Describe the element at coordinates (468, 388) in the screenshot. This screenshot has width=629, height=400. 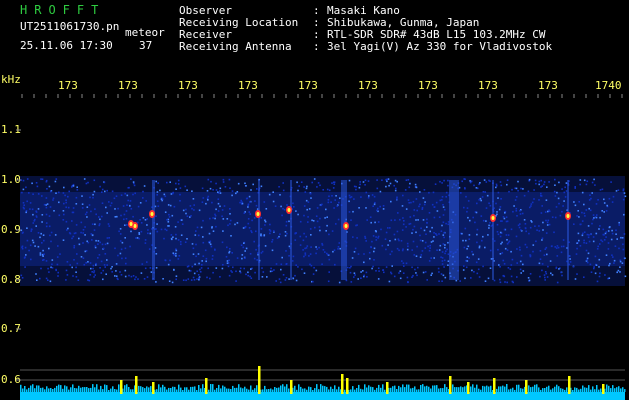
I see `trace-peak` at that location.